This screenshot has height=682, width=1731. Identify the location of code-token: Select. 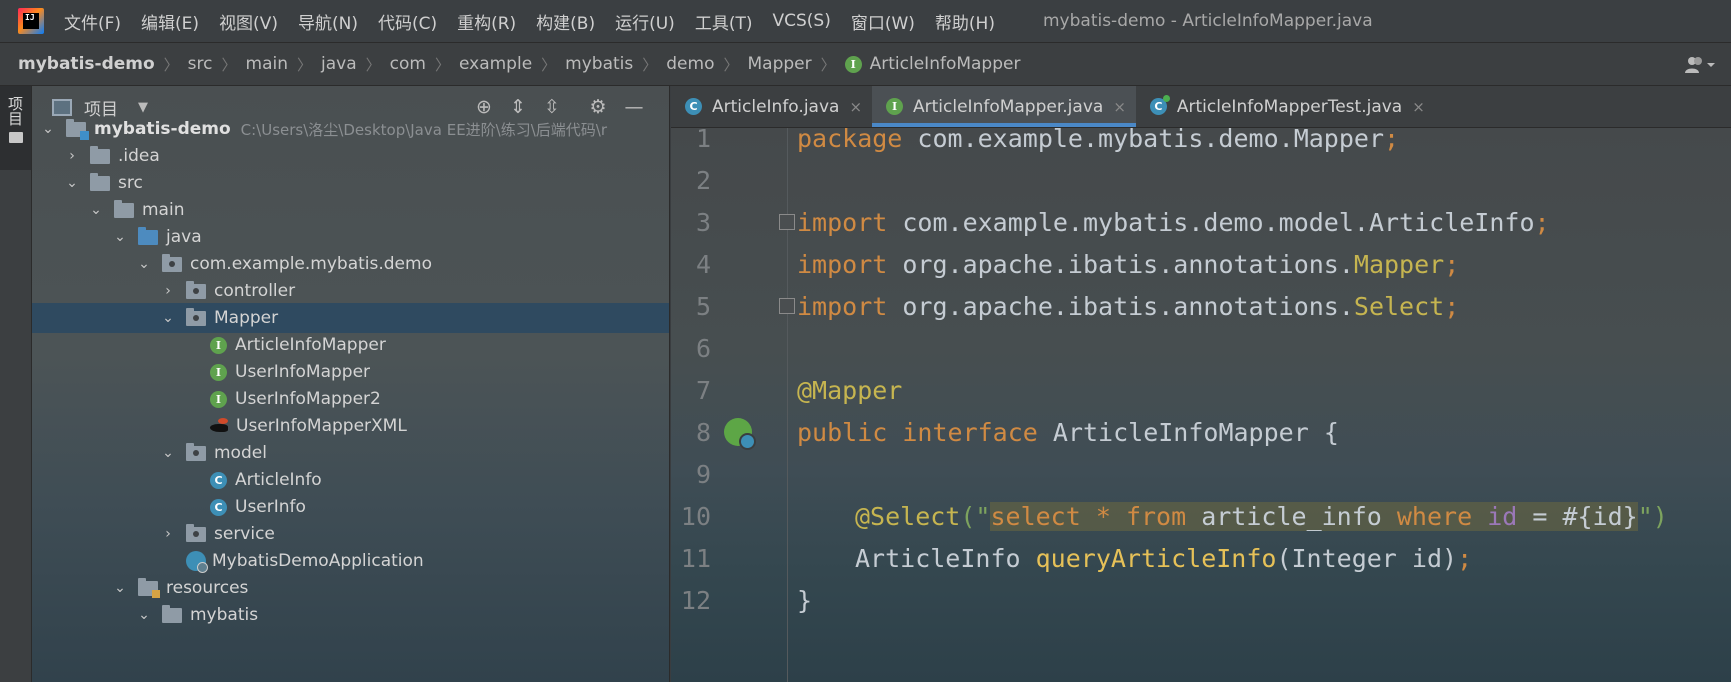
(1399, 306).